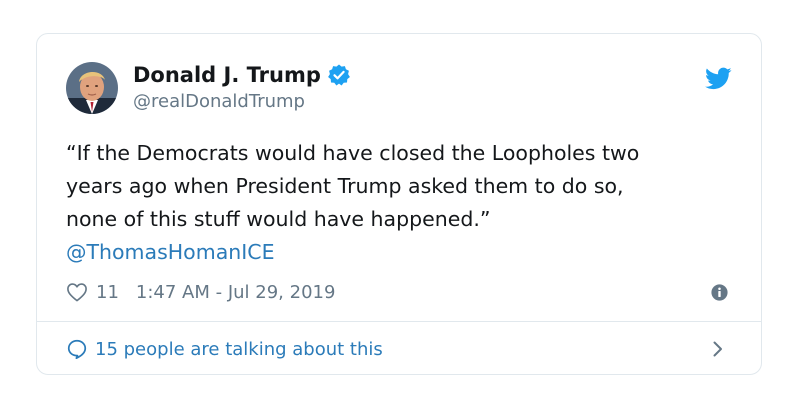 The width and height of the screenshot is (799, 414). I want to click on like-count: 11, so click(107, 292).